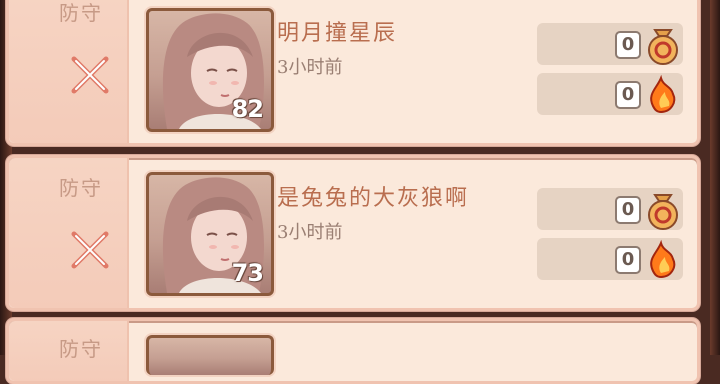 The width and height of the screenshot is (720, 384). Describe the element at coordinates (210, 355) in the screenshot. I see `player-avatar` at that location.